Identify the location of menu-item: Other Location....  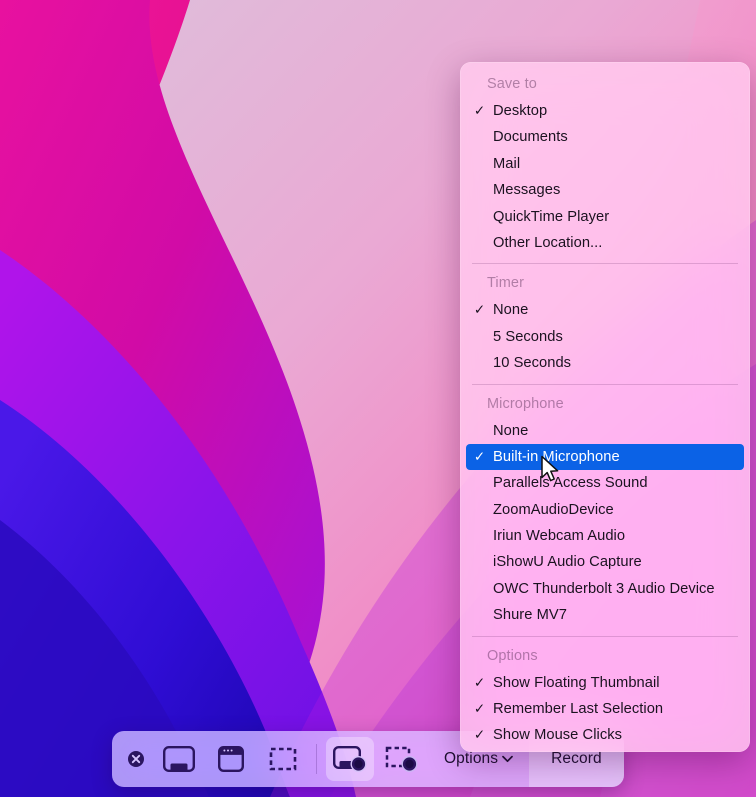
(605, 243).